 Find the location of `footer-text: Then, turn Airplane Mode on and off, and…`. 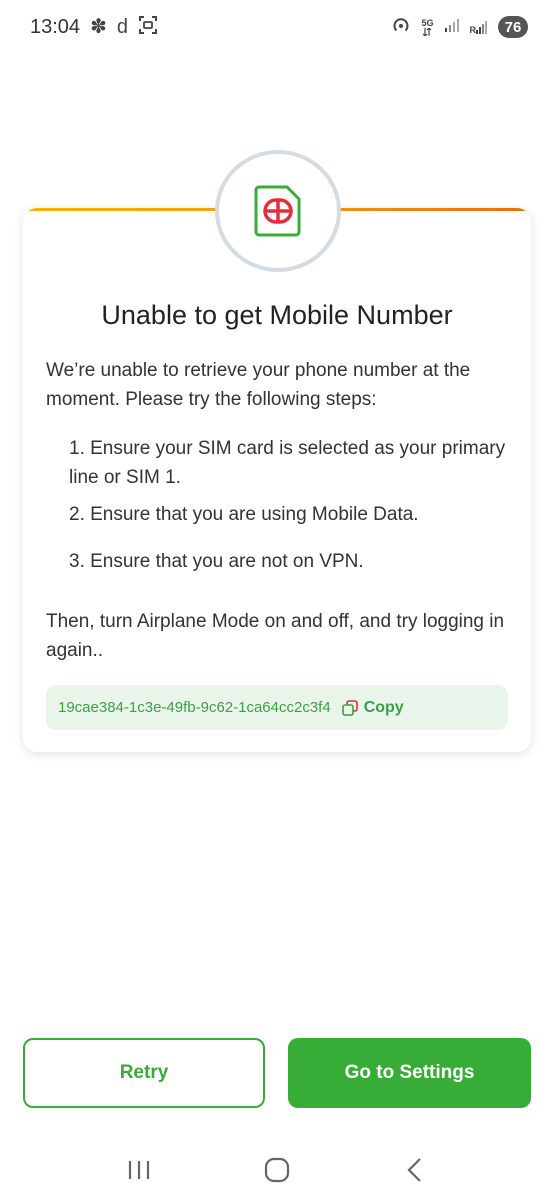

footer-text: Then, turn Airplane Mode on and off, and… is located at coordinates (275, 636).